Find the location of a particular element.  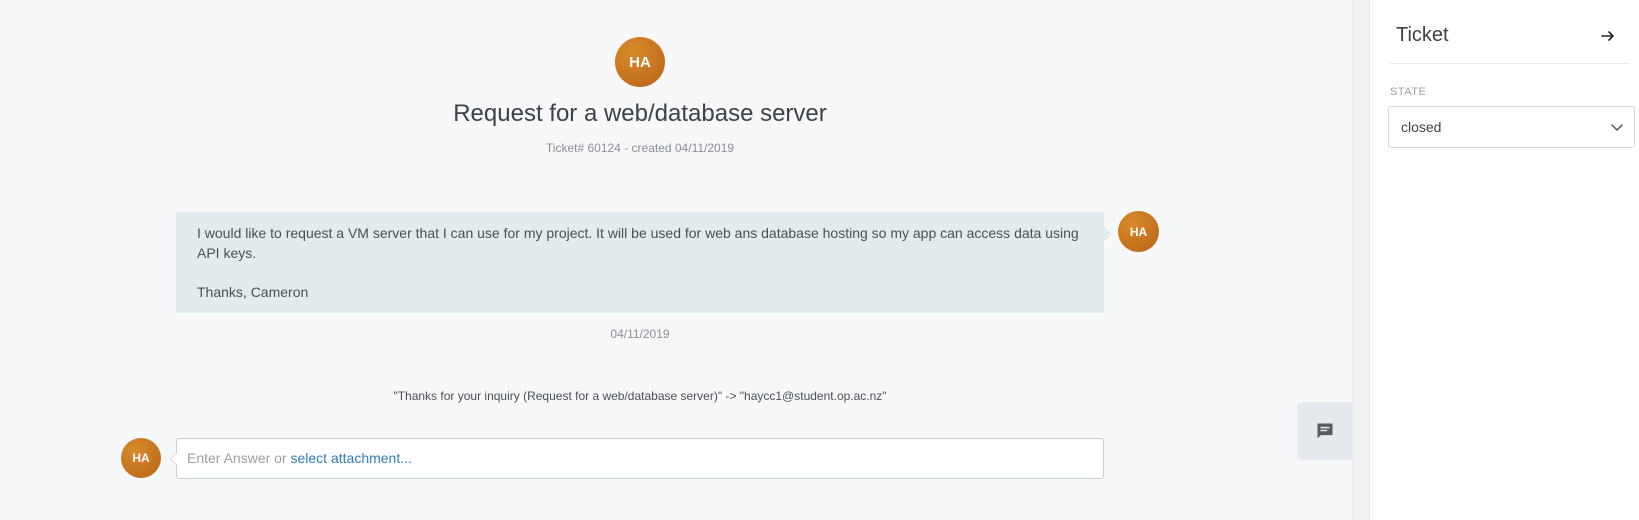

state-select: closed is located at coordinates (1511, 127).